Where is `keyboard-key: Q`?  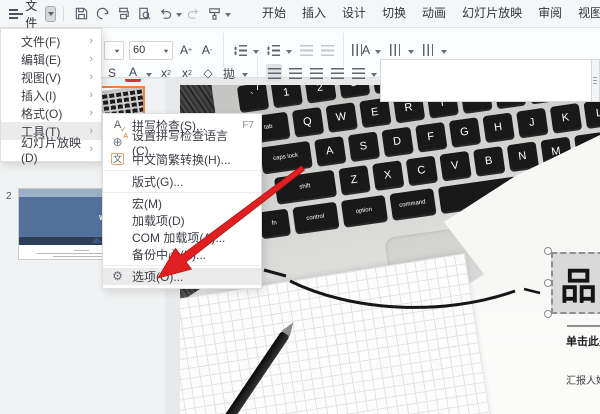
keyboard-key: Q is located at coordinates (307, 122).